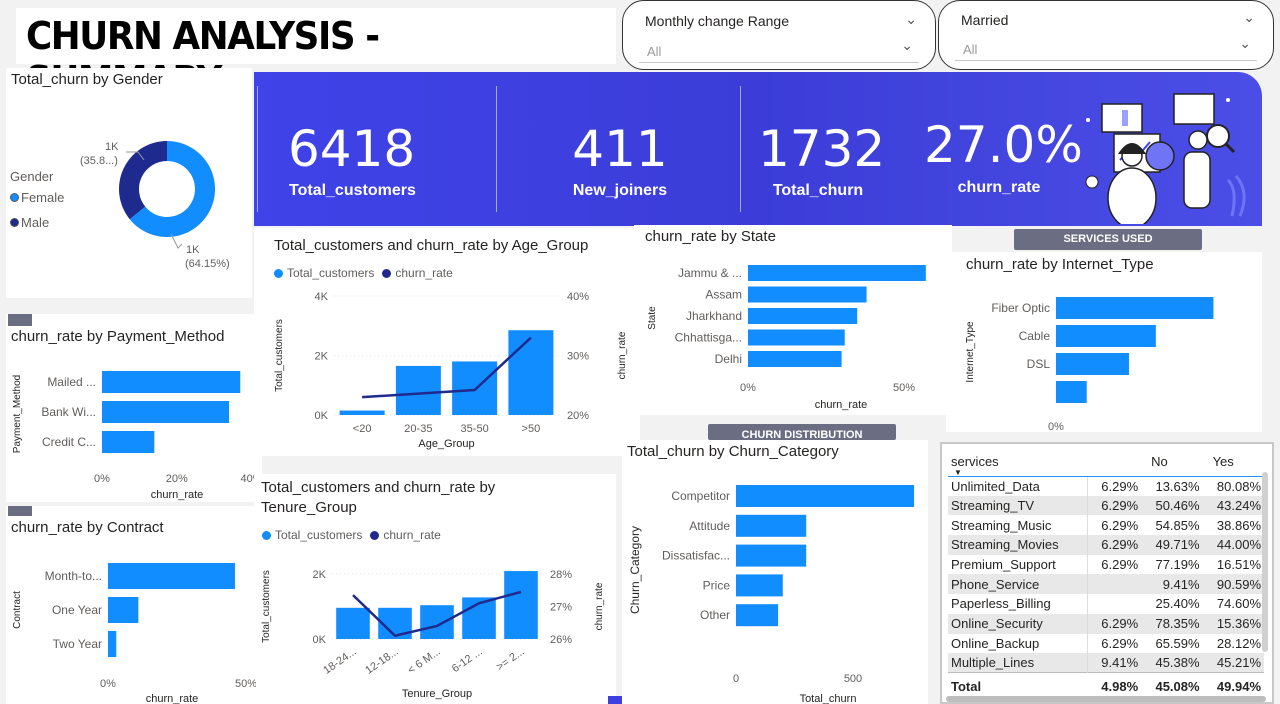 The width and height of the screenshot is (1280, 704). Describe the element at coordinates (578, 357) in the screenshot. I see `y2-tick-label: 30%` at that location.